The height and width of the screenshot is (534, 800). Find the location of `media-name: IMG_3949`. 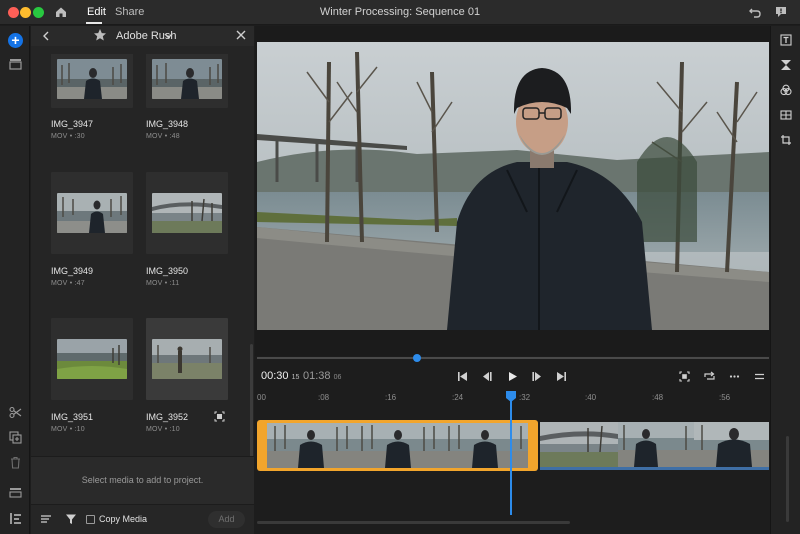

media-name: IMG_3949 is located at coordinates (72, 271).